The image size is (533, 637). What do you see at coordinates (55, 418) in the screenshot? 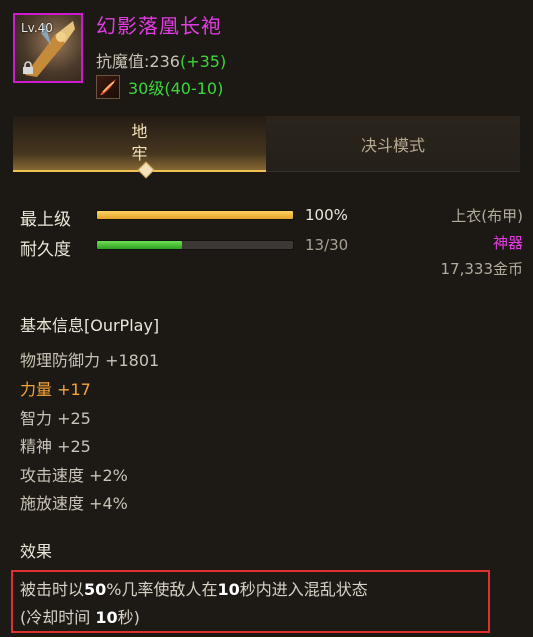
I see `attr-intelligence: 智力 +25` at bounding box center [55, 418].